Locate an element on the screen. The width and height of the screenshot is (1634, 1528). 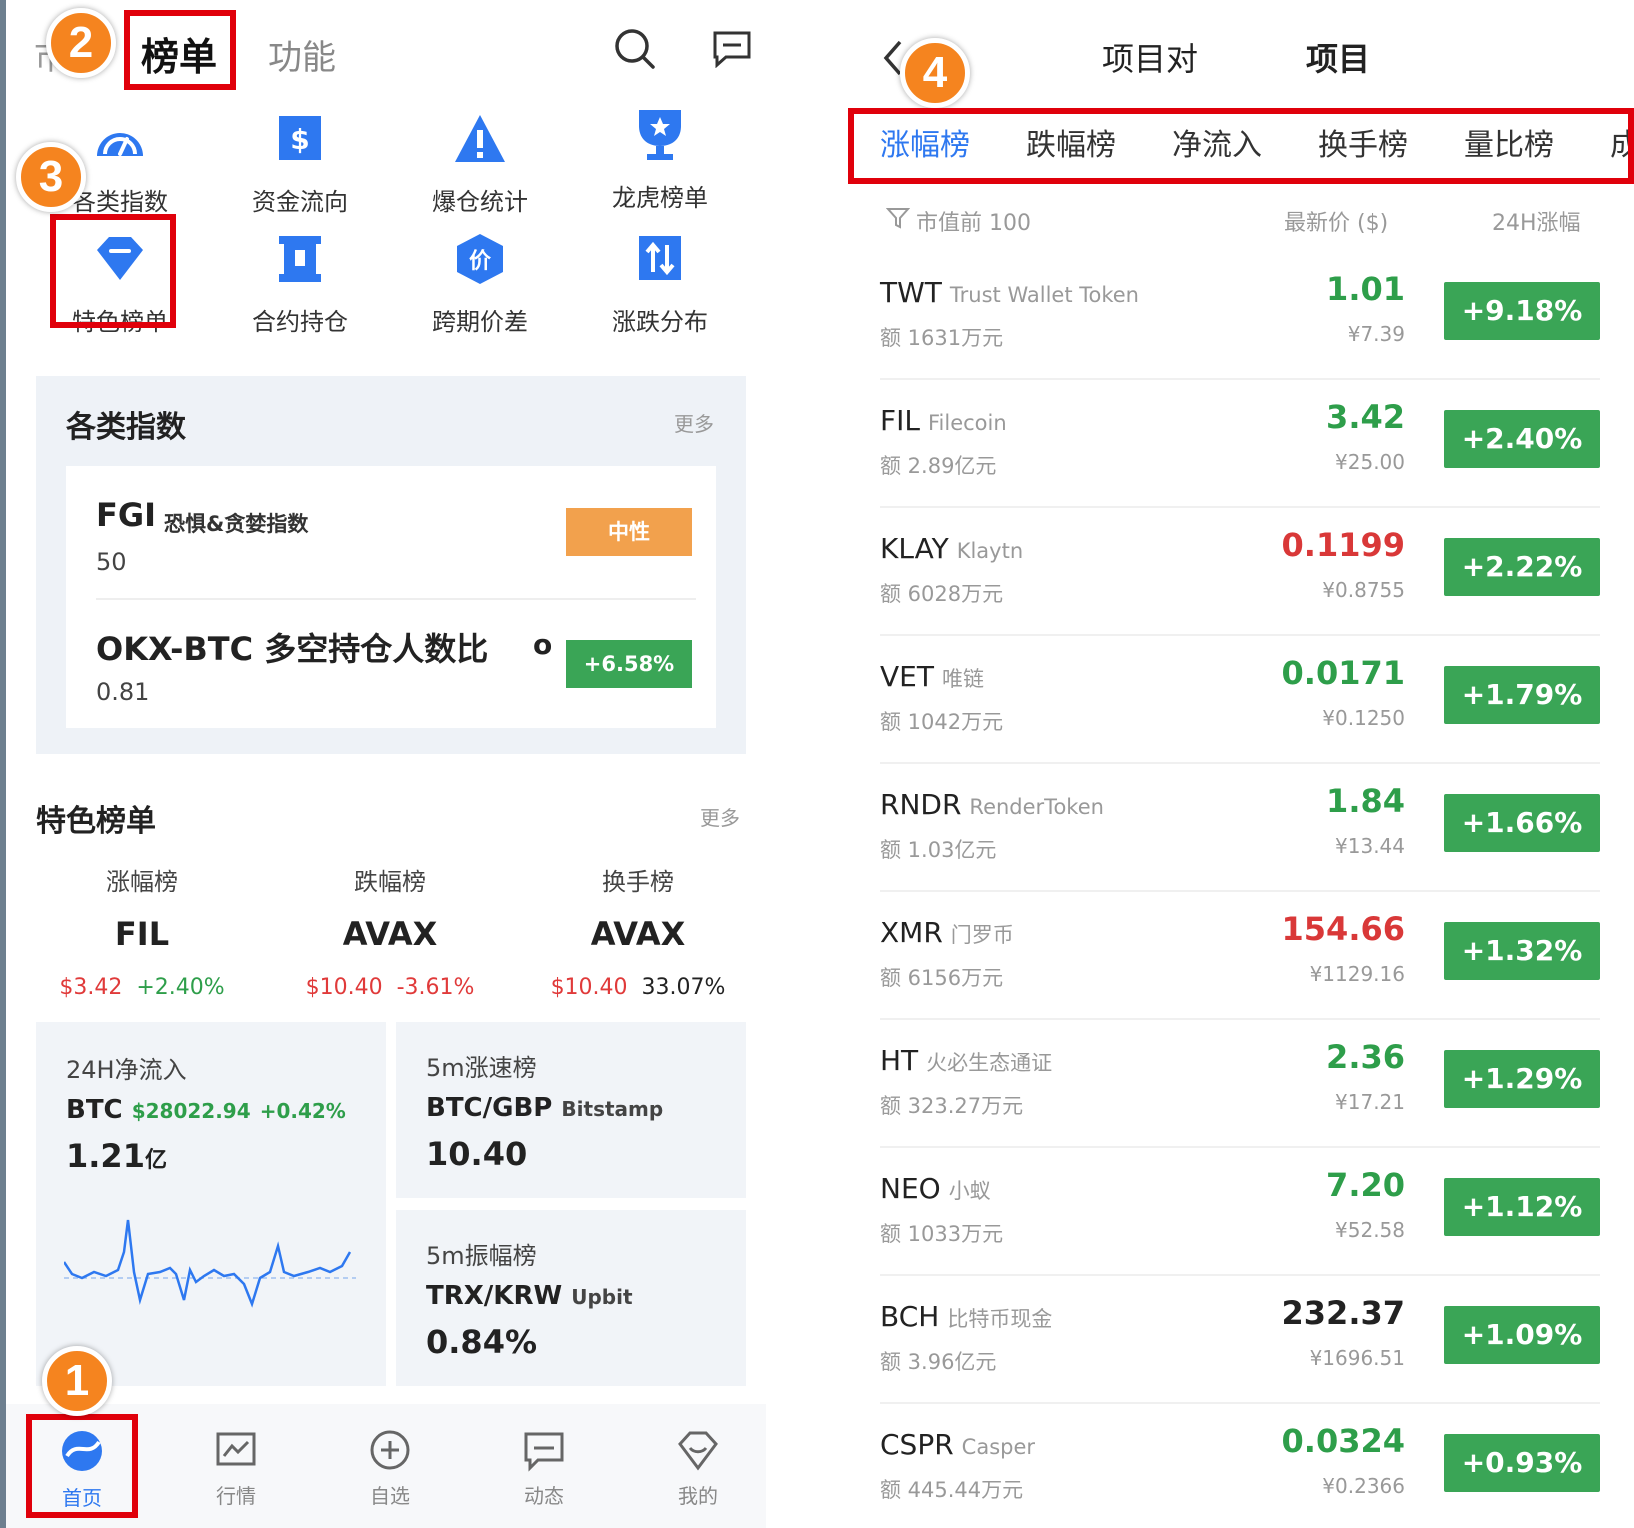
rank-category: 跌幅榜 is located at coordinates (390, 882).